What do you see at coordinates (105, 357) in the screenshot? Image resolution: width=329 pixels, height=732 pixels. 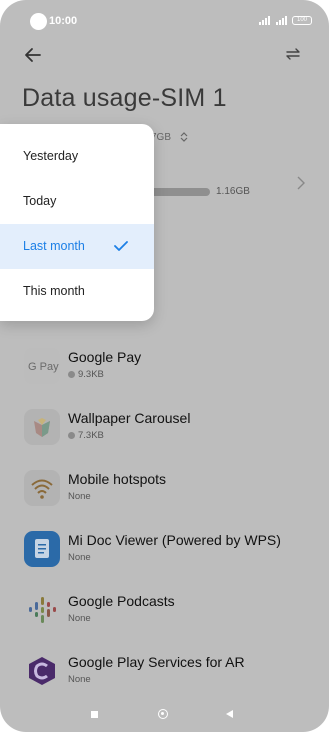 I see `app-name: Google Pay` at bounding box center [105, 357].